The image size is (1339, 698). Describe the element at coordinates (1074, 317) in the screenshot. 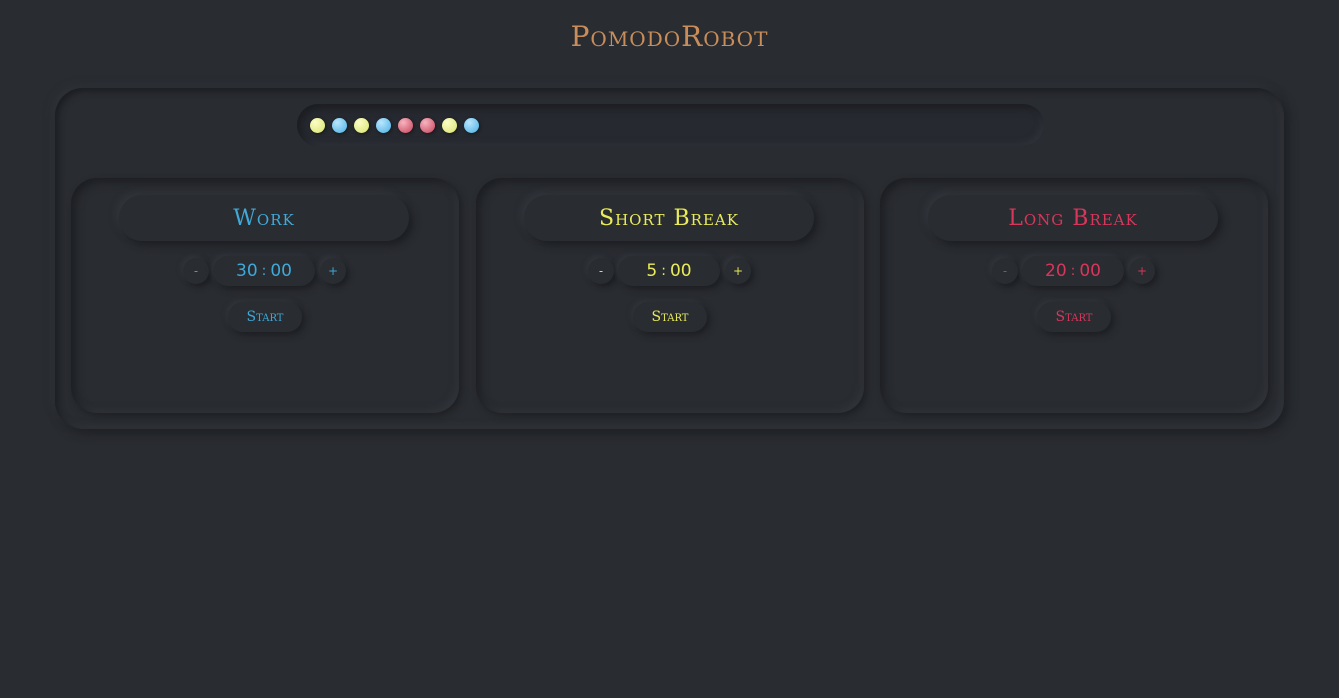

I see `long-break-start-button: Start` at that location.